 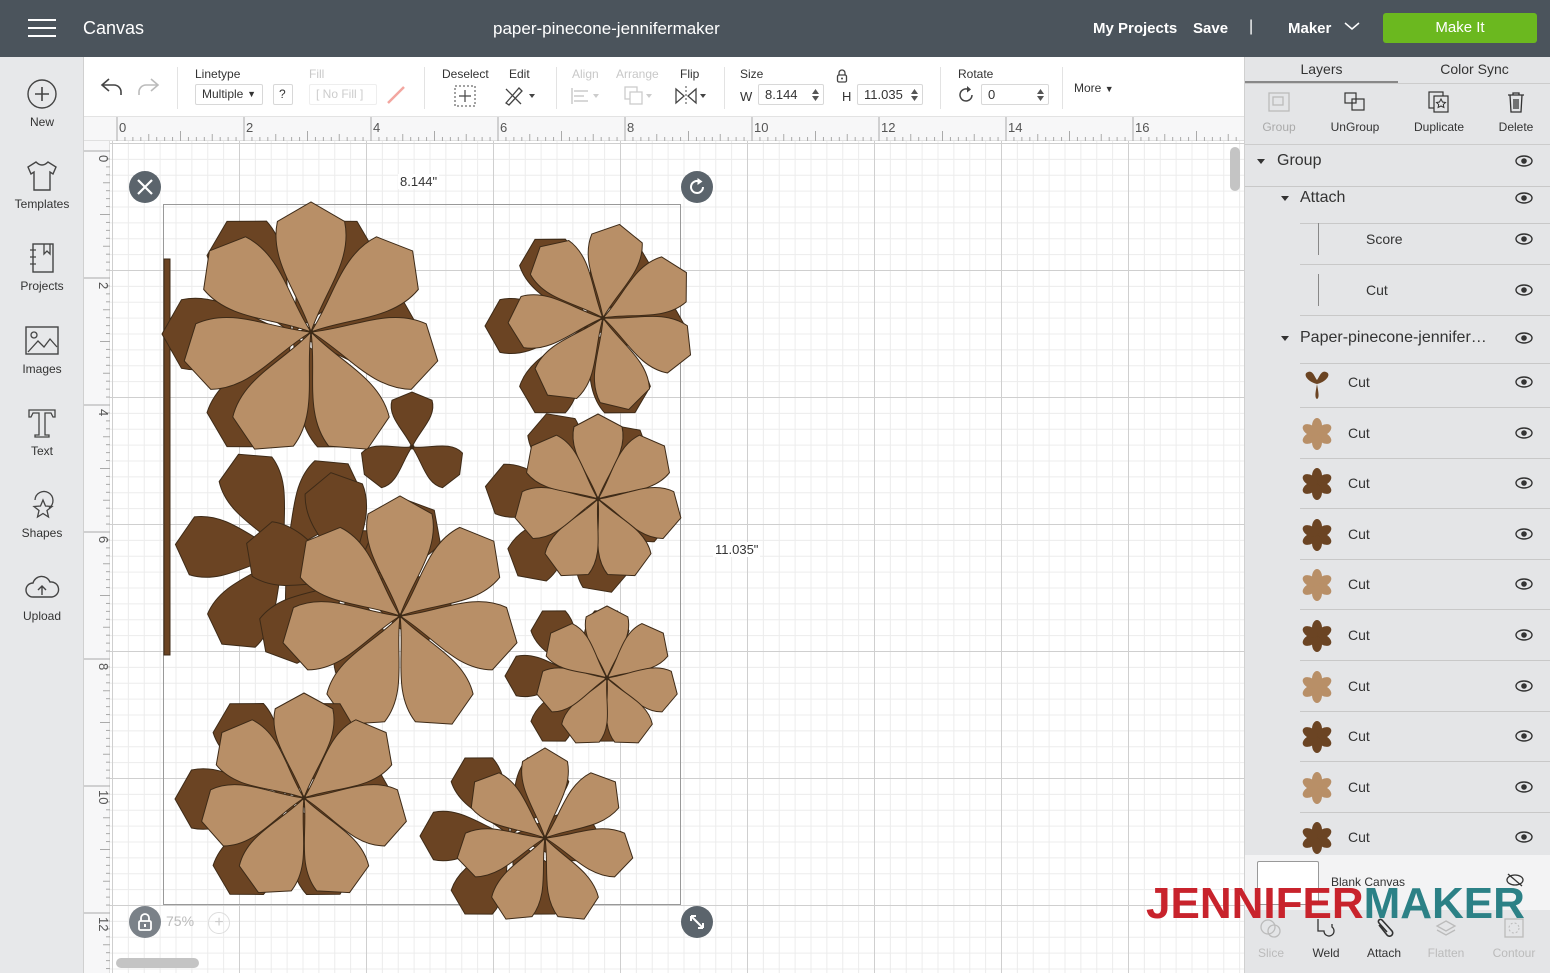 What do you see at coordinates (145, 922) in the screenshot?
I see `lock-proportions-handle` at bounding box center [145, 922].